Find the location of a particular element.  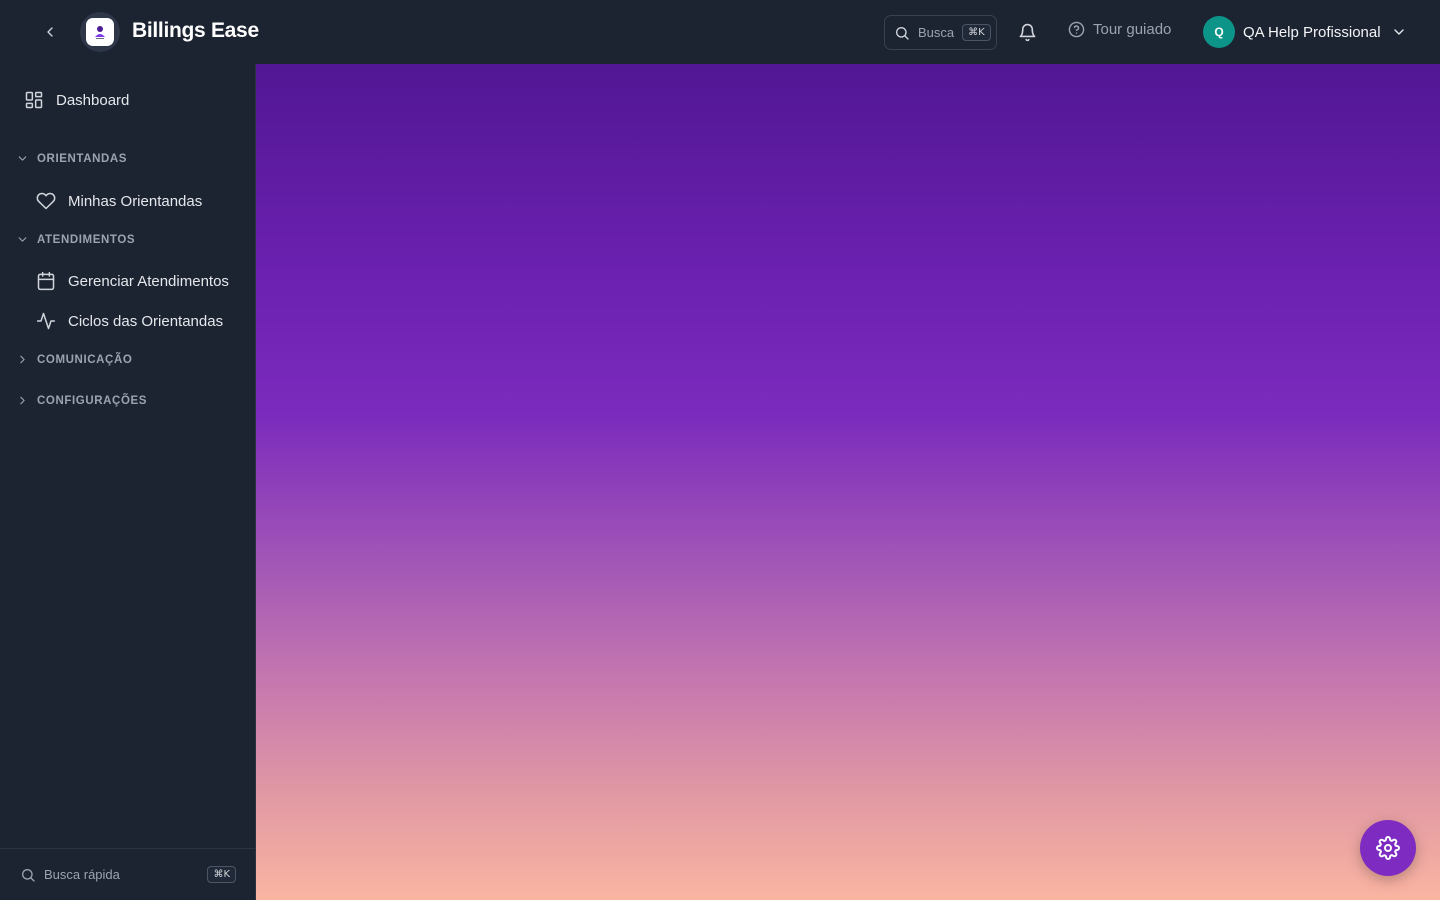

user-name: QA Help Profissional is located at coordinates (1312, 32).